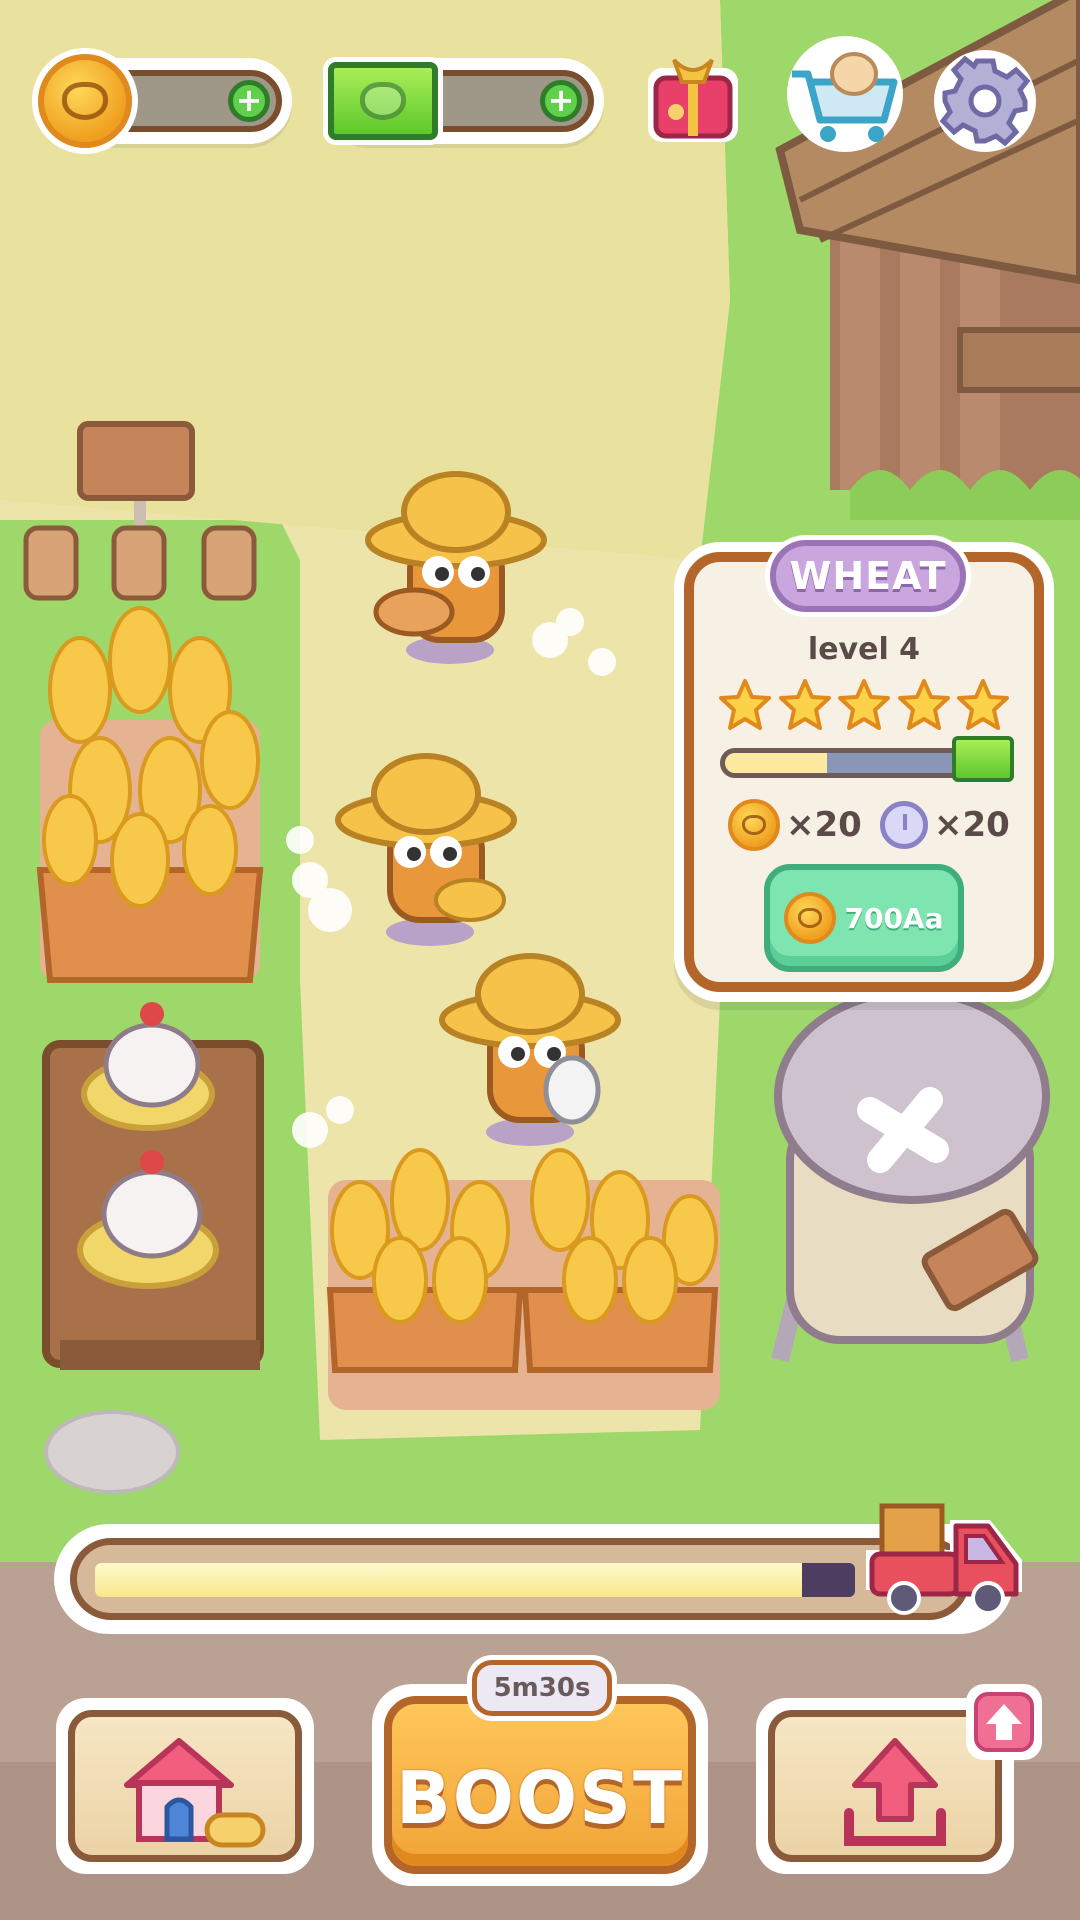 This screenshot has height=1920, width=1080. I want to click on gift-button, so click(693, 98).